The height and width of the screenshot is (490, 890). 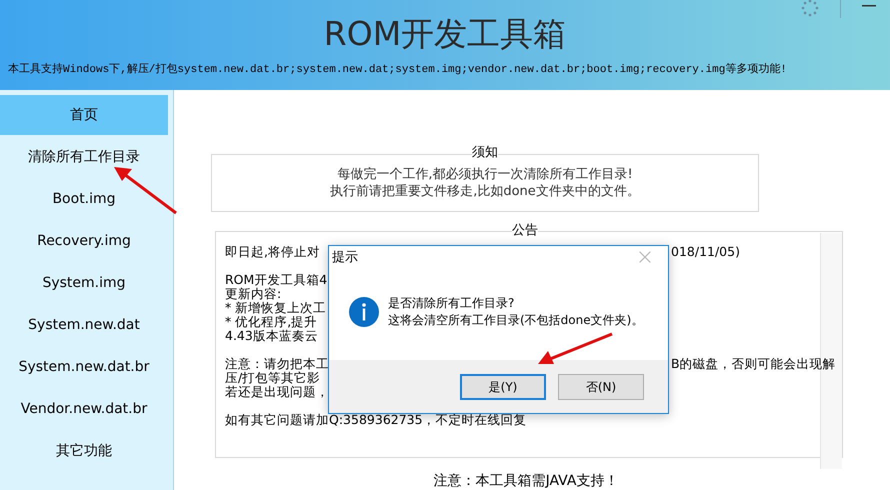 I want to click on announcement-text: 注意：请勿把本工, so click(x=277, y=364).